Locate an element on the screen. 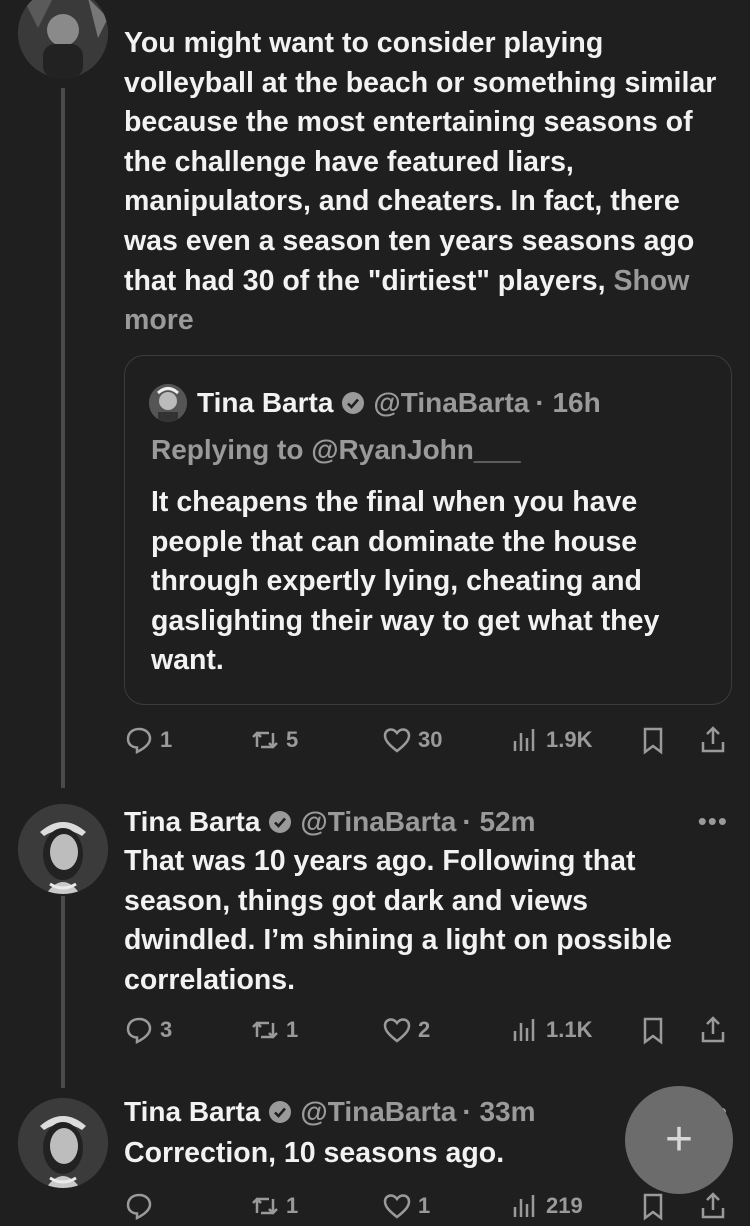 This screenshot has width=750, height=1226. compose-button: + is located at coordinates (679, 1140).